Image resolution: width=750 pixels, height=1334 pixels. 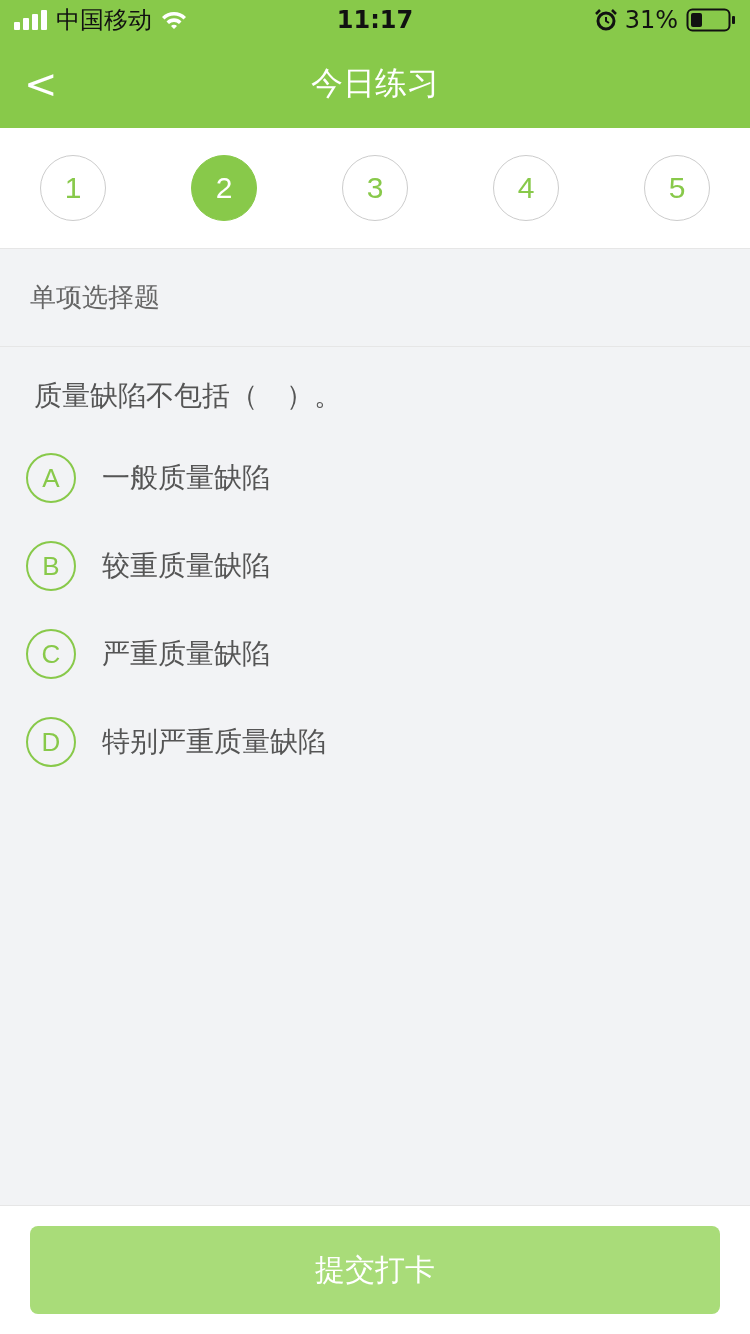 What do you see at coordinates (375, 20) in the screenshot?
I see `clock-time: 11:17` at bounding box center [375, 20].